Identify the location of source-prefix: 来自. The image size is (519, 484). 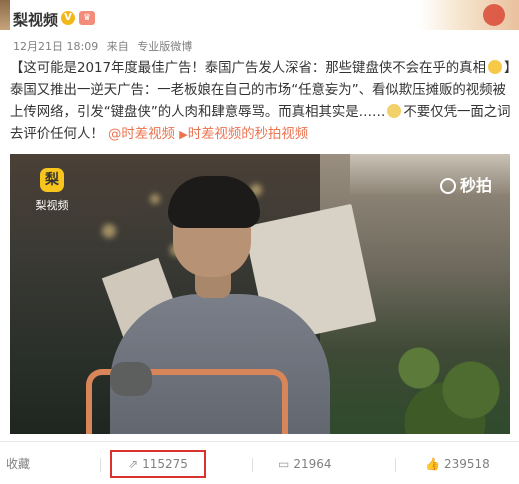
(117, 46).